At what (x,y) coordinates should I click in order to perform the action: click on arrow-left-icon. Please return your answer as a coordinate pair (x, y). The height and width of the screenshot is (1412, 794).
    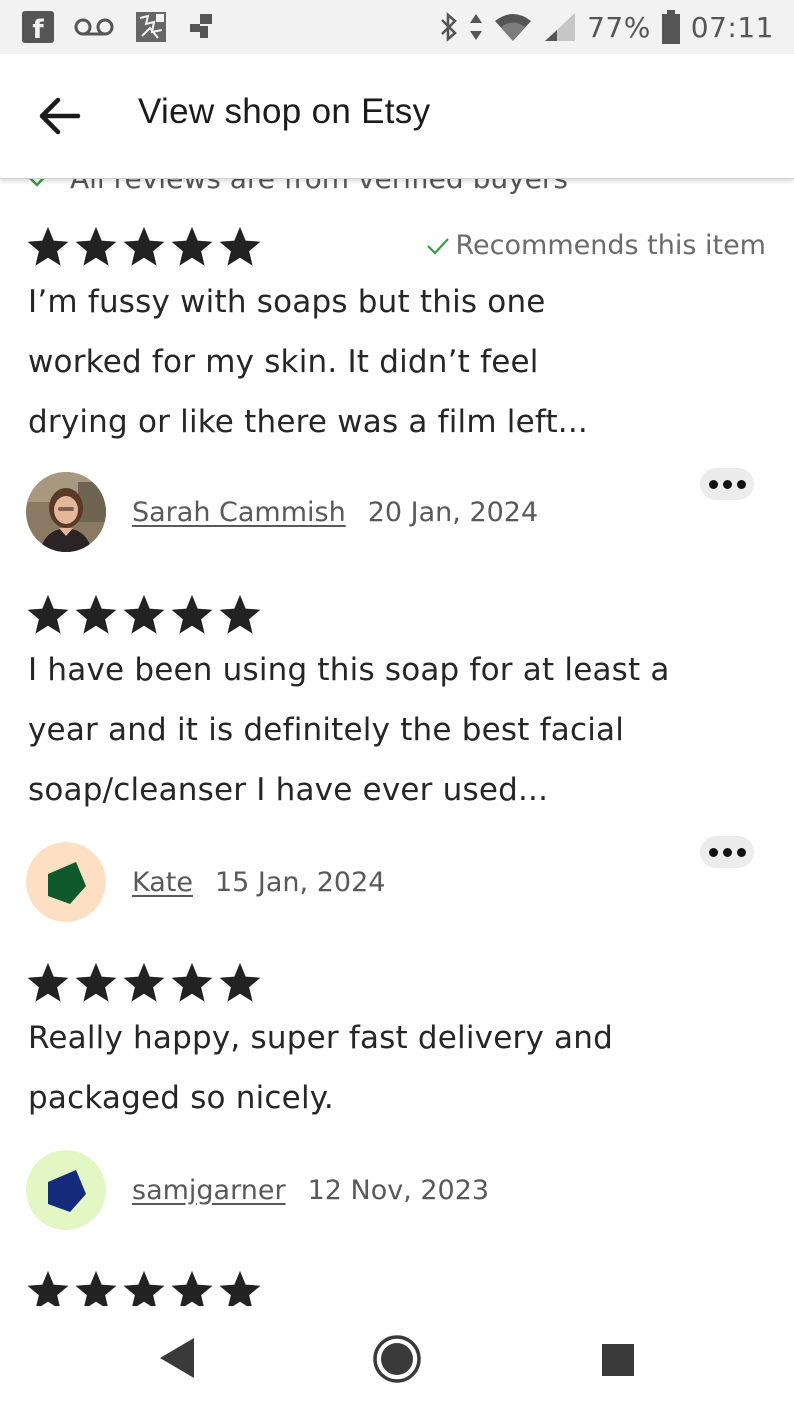
    Looking at the image, I should click on (60, 116).